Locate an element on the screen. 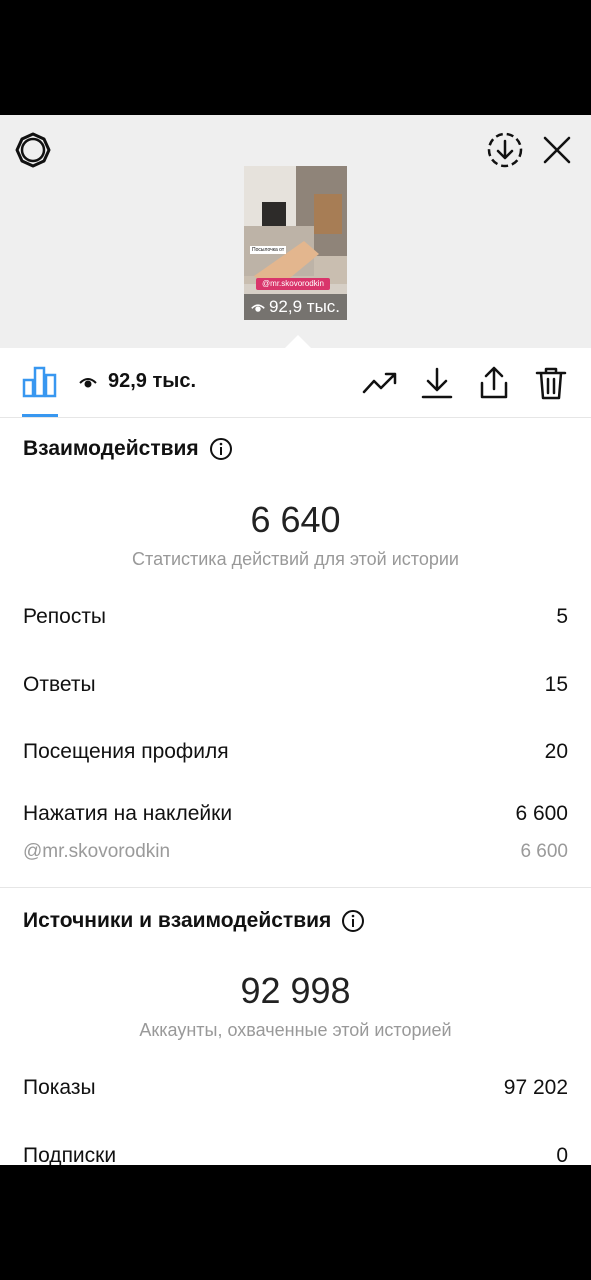  download-icon is located at coordinates (437, 383).